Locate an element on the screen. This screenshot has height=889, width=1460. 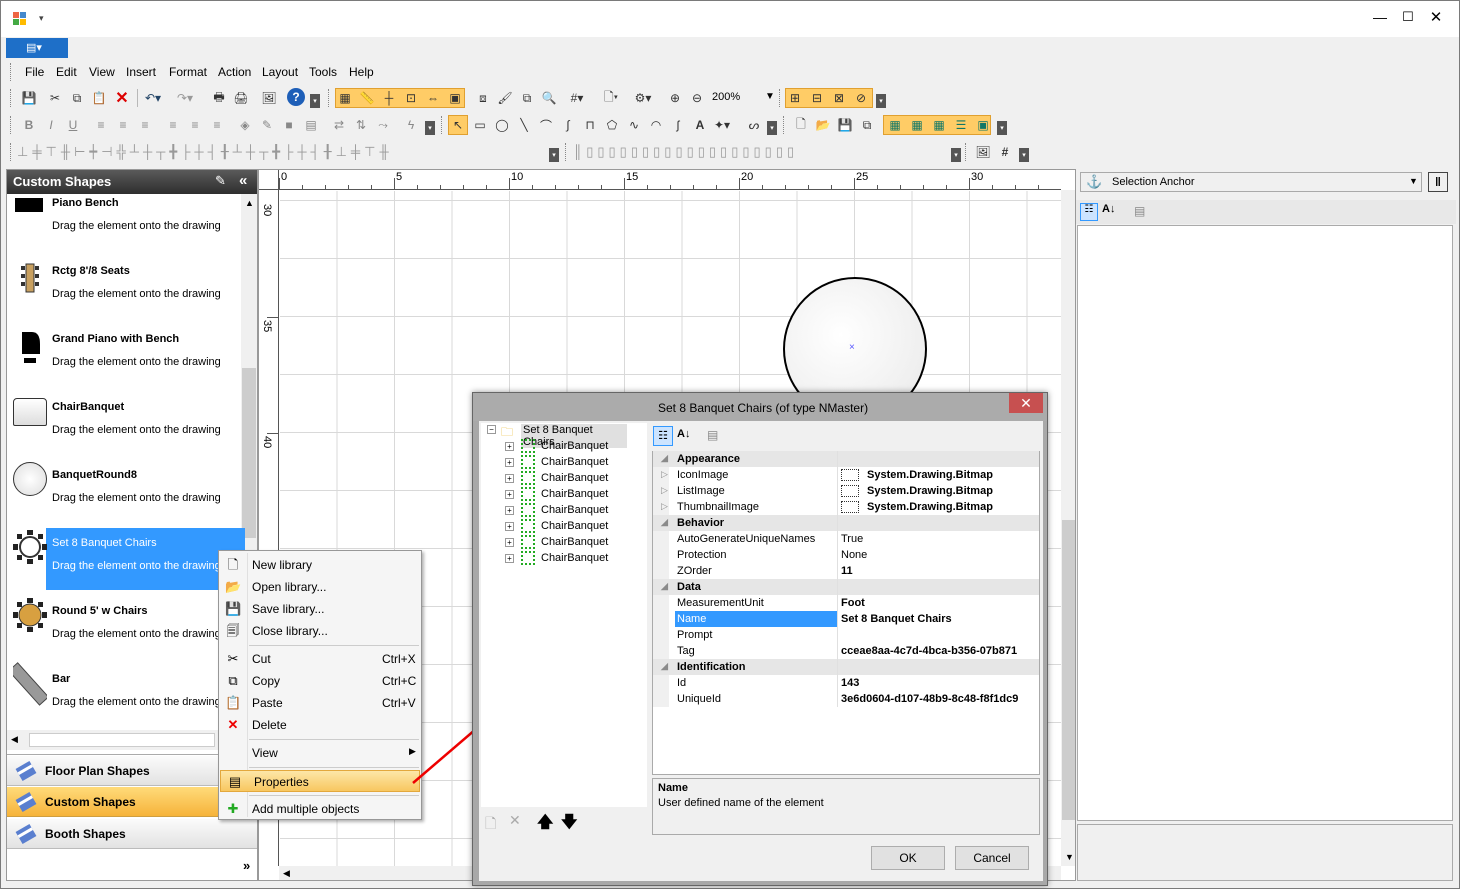
minimize-button: — is located at coordinates (1380, 19).